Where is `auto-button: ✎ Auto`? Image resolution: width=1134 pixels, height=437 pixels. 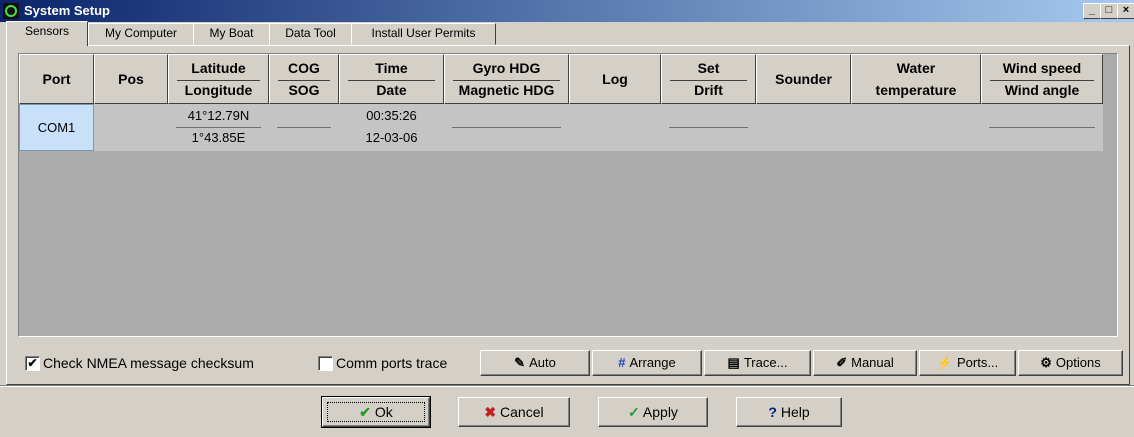
auto-button: ✎ Auto is located at coordinates (535, 363).